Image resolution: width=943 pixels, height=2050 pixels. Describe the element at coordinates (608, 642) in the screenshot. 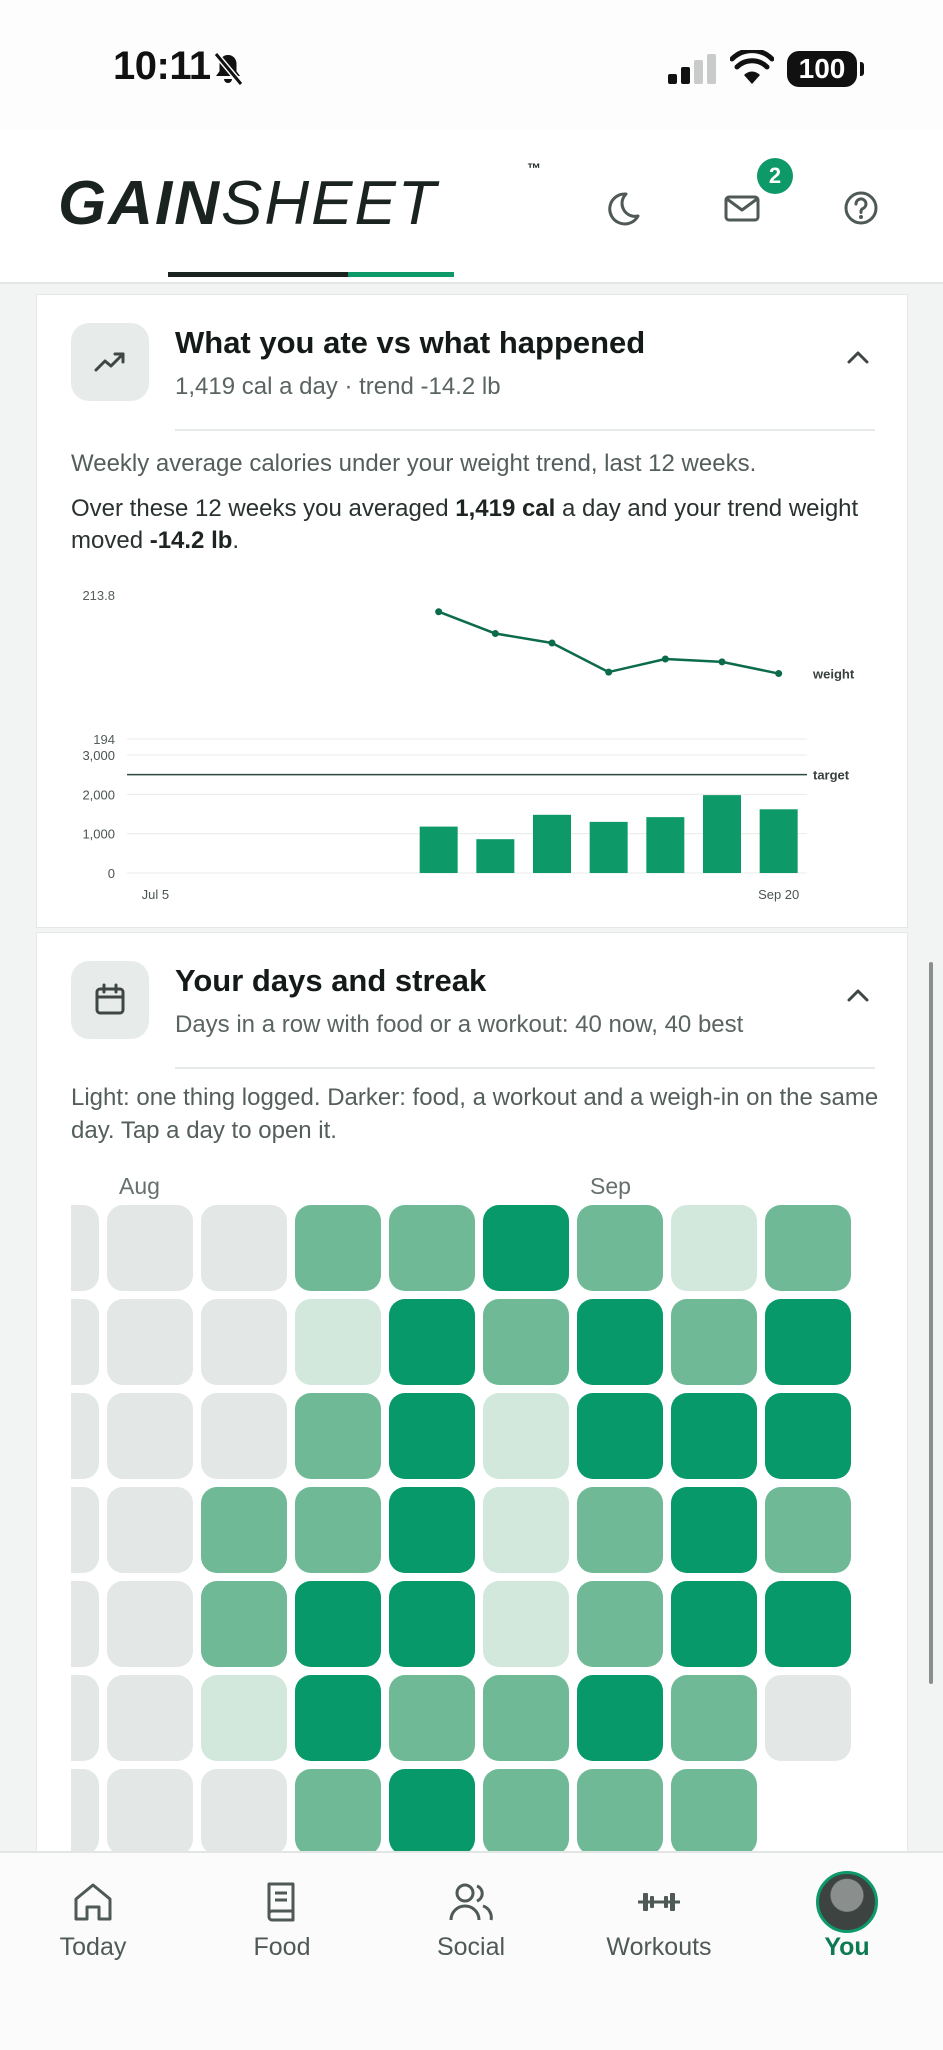

I see `weight-line` at that location.